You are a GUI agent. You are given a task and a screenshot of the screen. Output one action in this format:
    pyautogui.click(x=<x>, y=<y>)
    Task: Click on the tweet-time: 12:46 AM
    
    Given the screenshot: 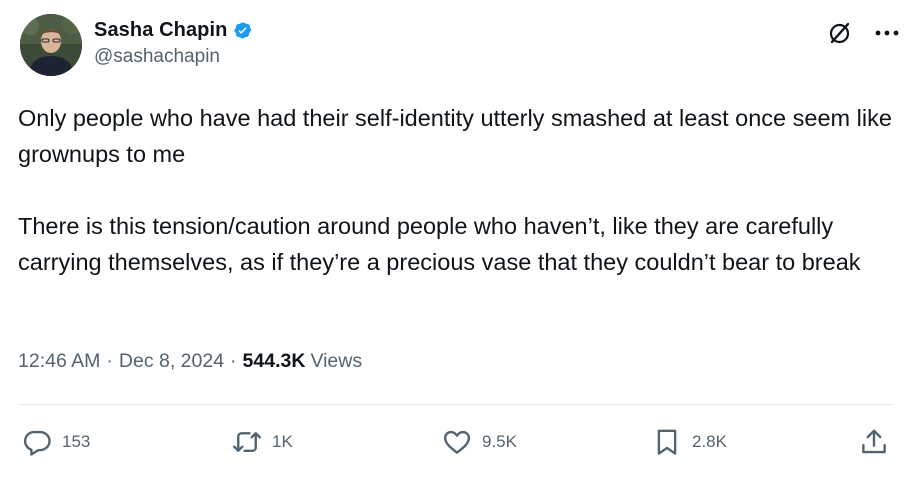 What is the action you would take?
    pyautogui.click(x=59, y=361)
    